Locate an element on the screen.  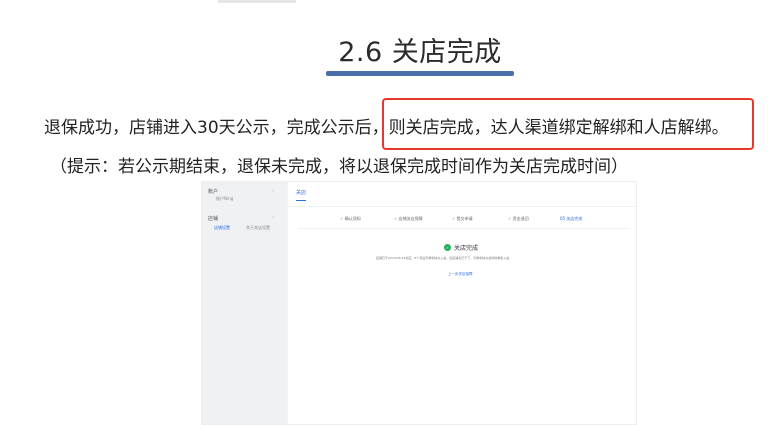
divider is located at coordinates (462, 206).